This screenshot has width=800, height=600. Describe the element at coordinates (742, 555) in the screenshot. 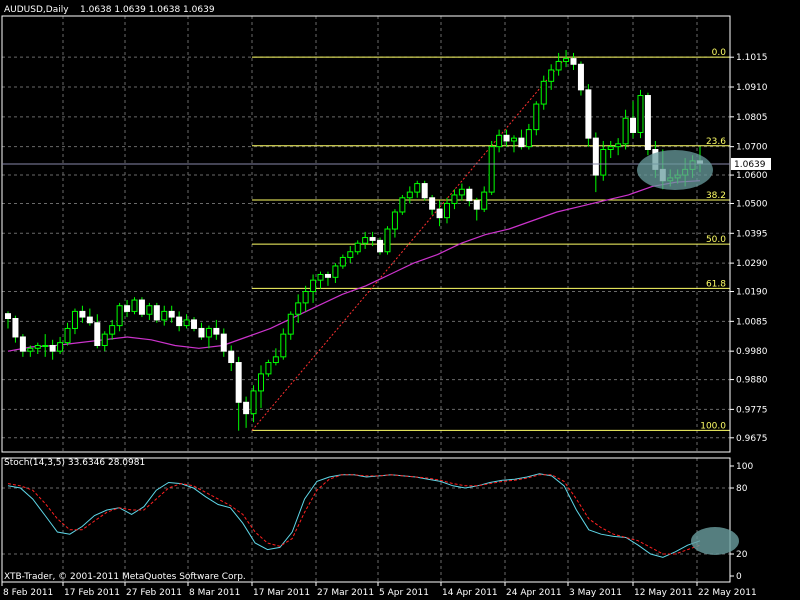

I see `stoch-level-label: 20` at that location.